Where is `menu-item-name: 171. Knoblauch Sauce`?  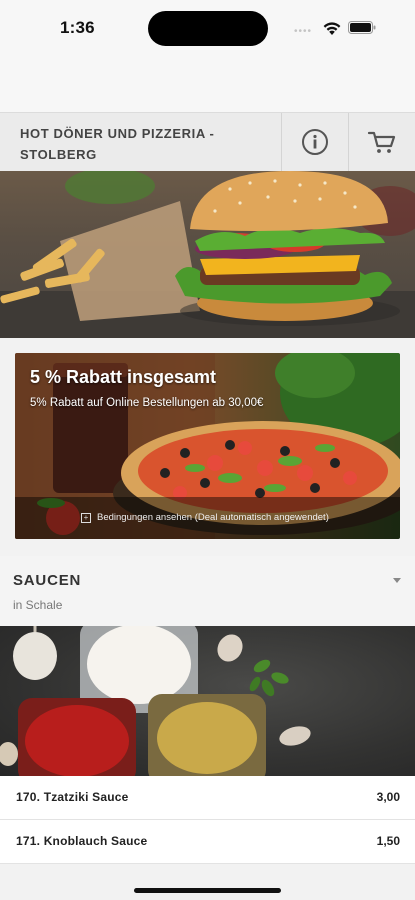
menu-item-name: 171. Knoblauch Sauce is located at coordinates (82, 841).